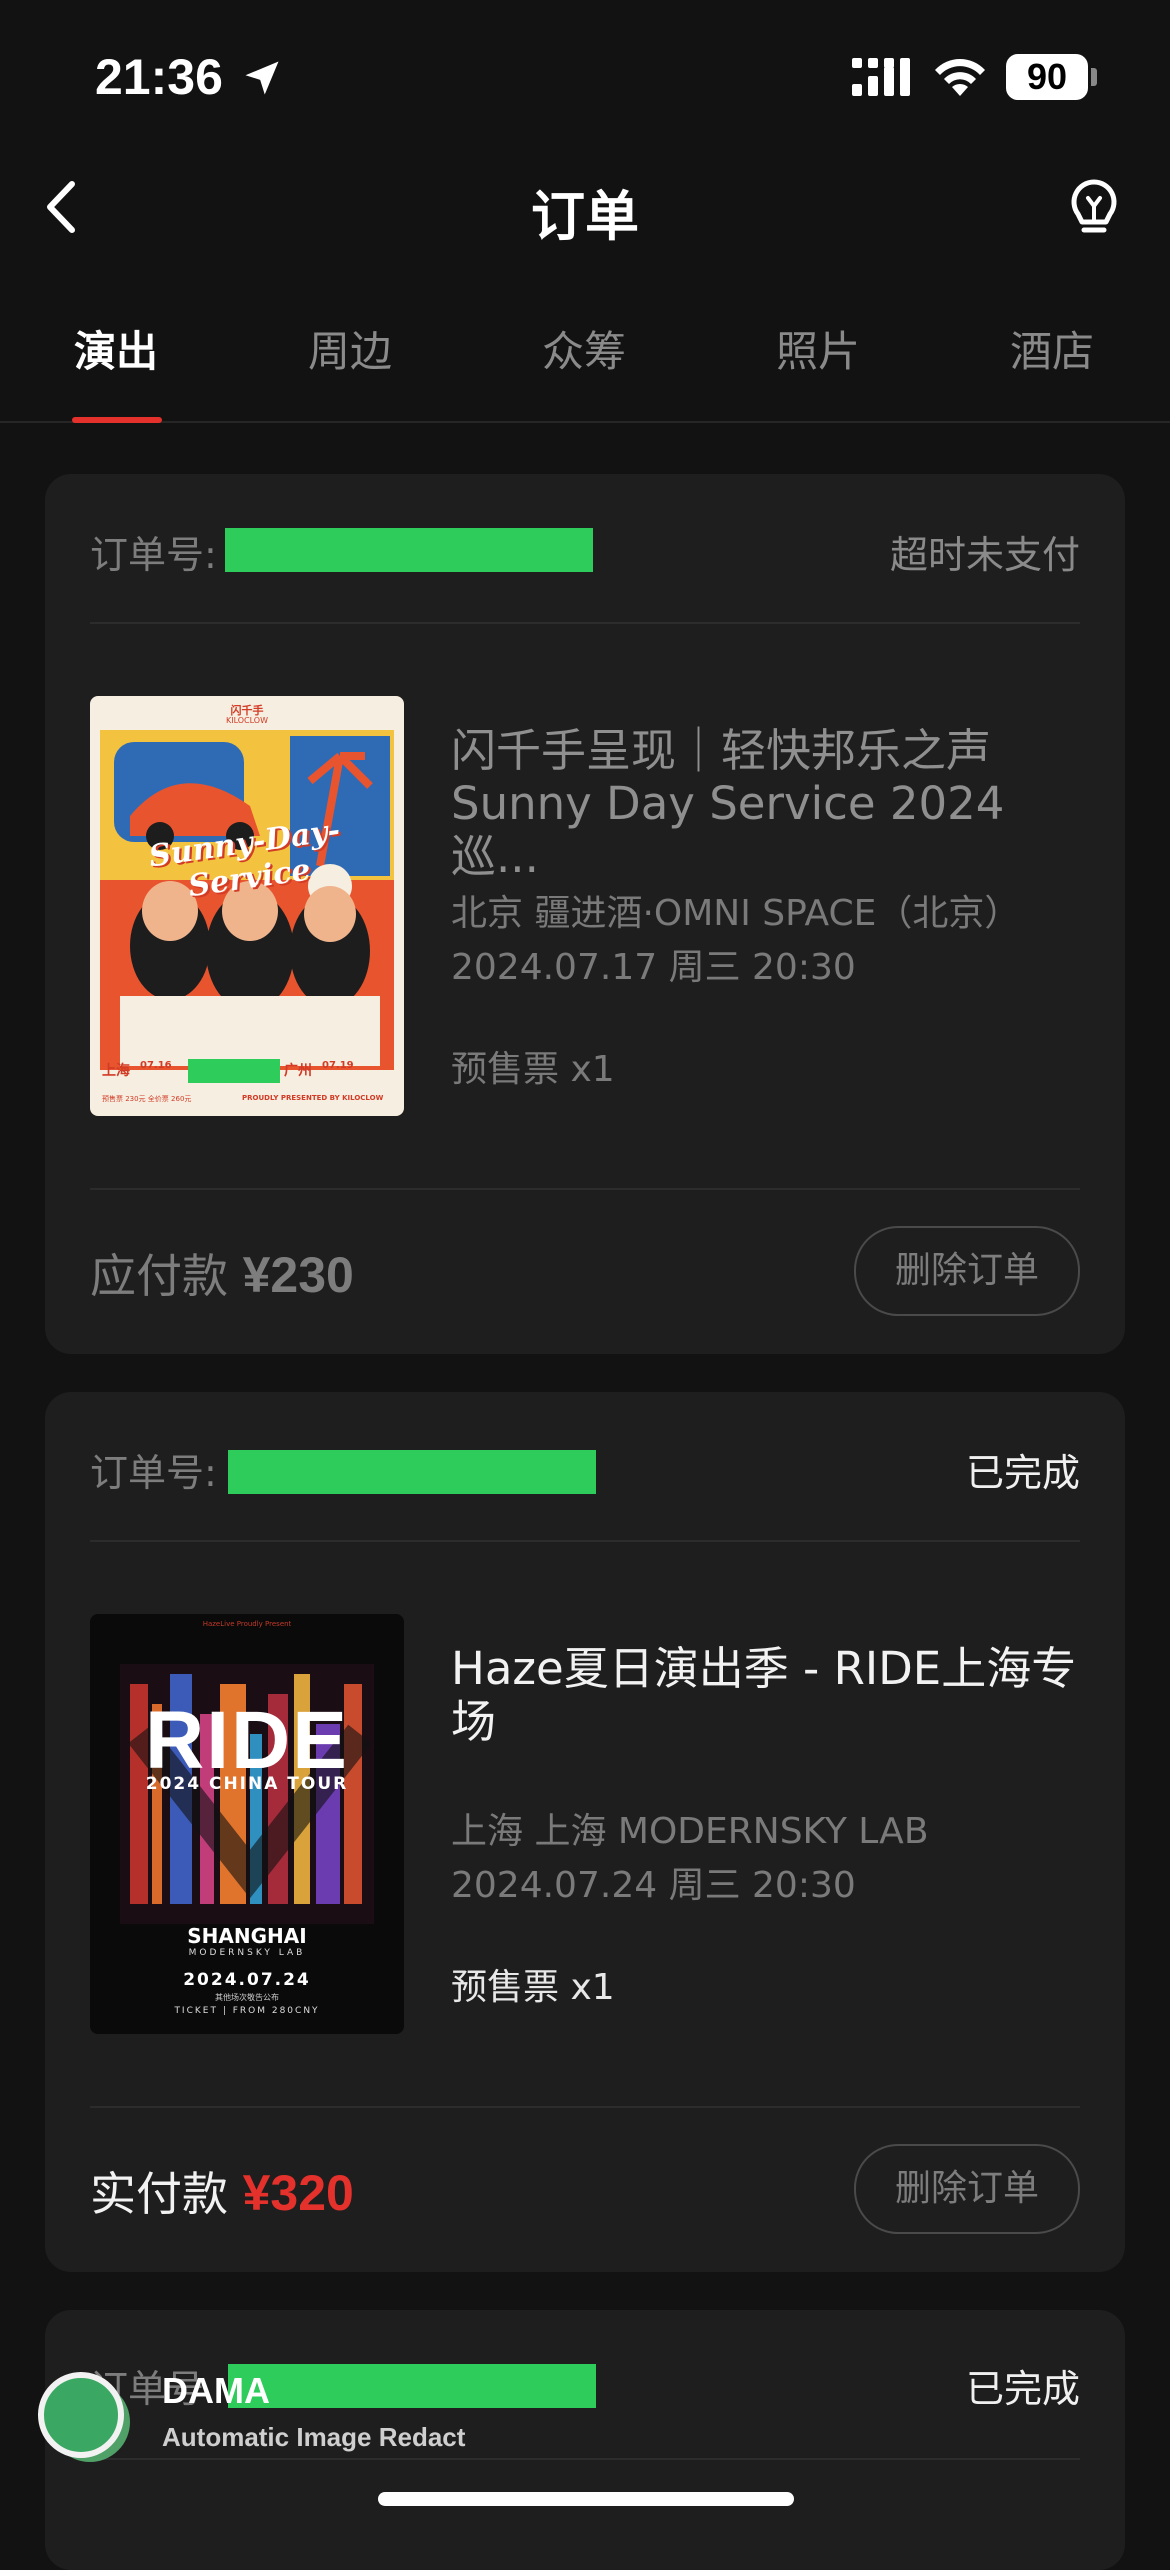 This screenshot has width=1170, height=2570. I want to click on event-venue: 上海 上海 MODERNSKY LAB, so click(690, 1831).